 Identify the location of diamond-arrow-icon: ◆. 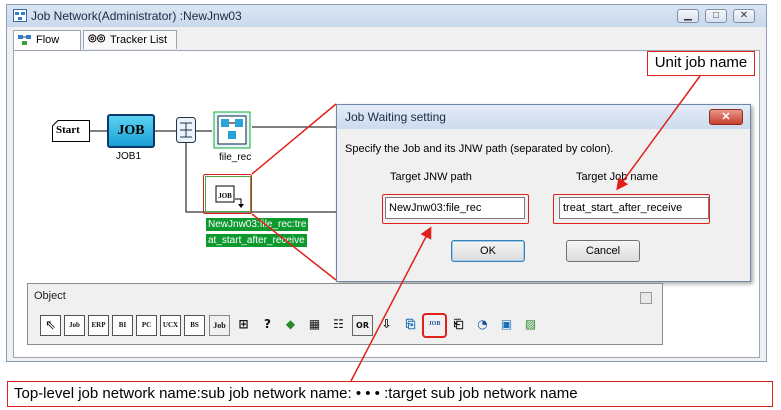
(290, 324).